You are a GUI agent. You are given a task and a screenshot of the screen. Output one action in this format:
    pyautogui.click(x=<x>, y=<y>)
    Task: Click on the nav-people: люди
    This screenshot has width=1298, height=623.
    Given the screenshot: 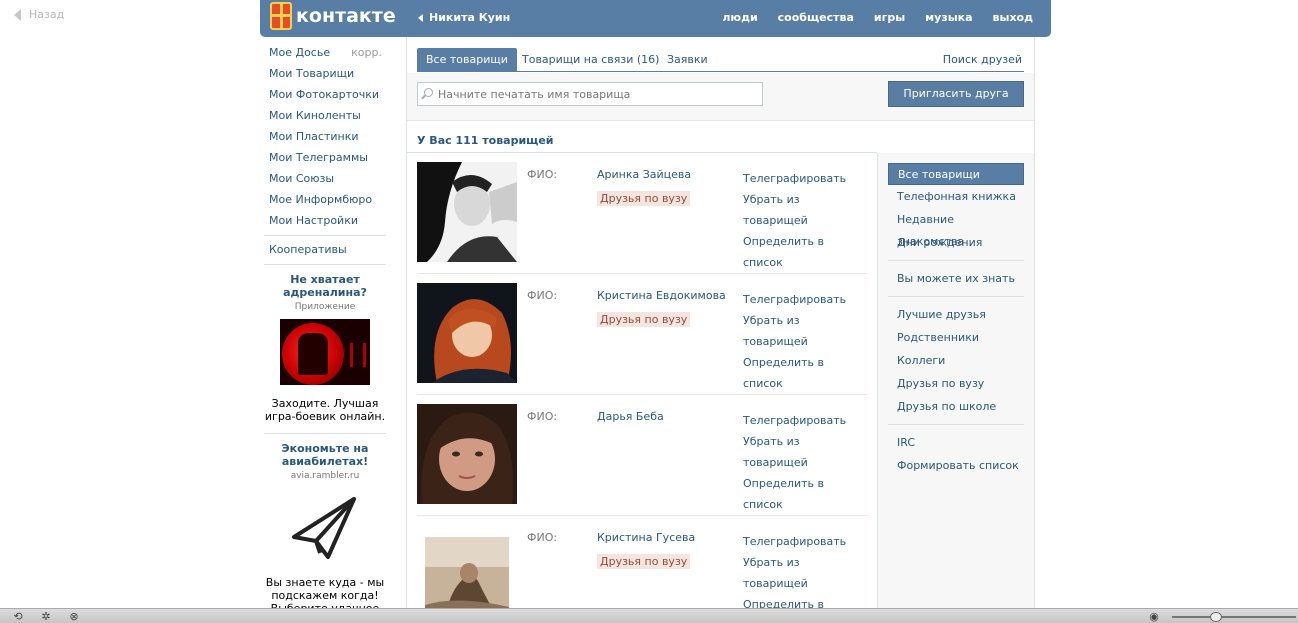 What is the action you would take?
    pyautogui.click(x=739, y=17)
    